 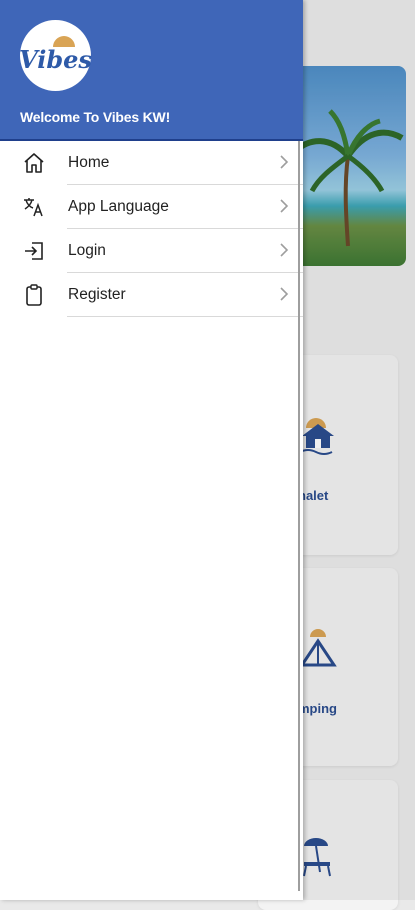 I want to click on menu-item-app-language: App Language, so click(x=151, y=207).